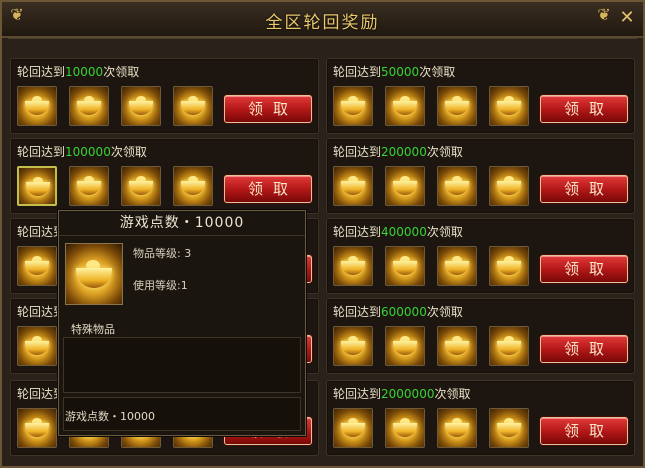 The width and height of the screenshot is (645, 468). Describe the element at coordinates (322, 47) in the screenshot. I see `inner-frame` at that location.